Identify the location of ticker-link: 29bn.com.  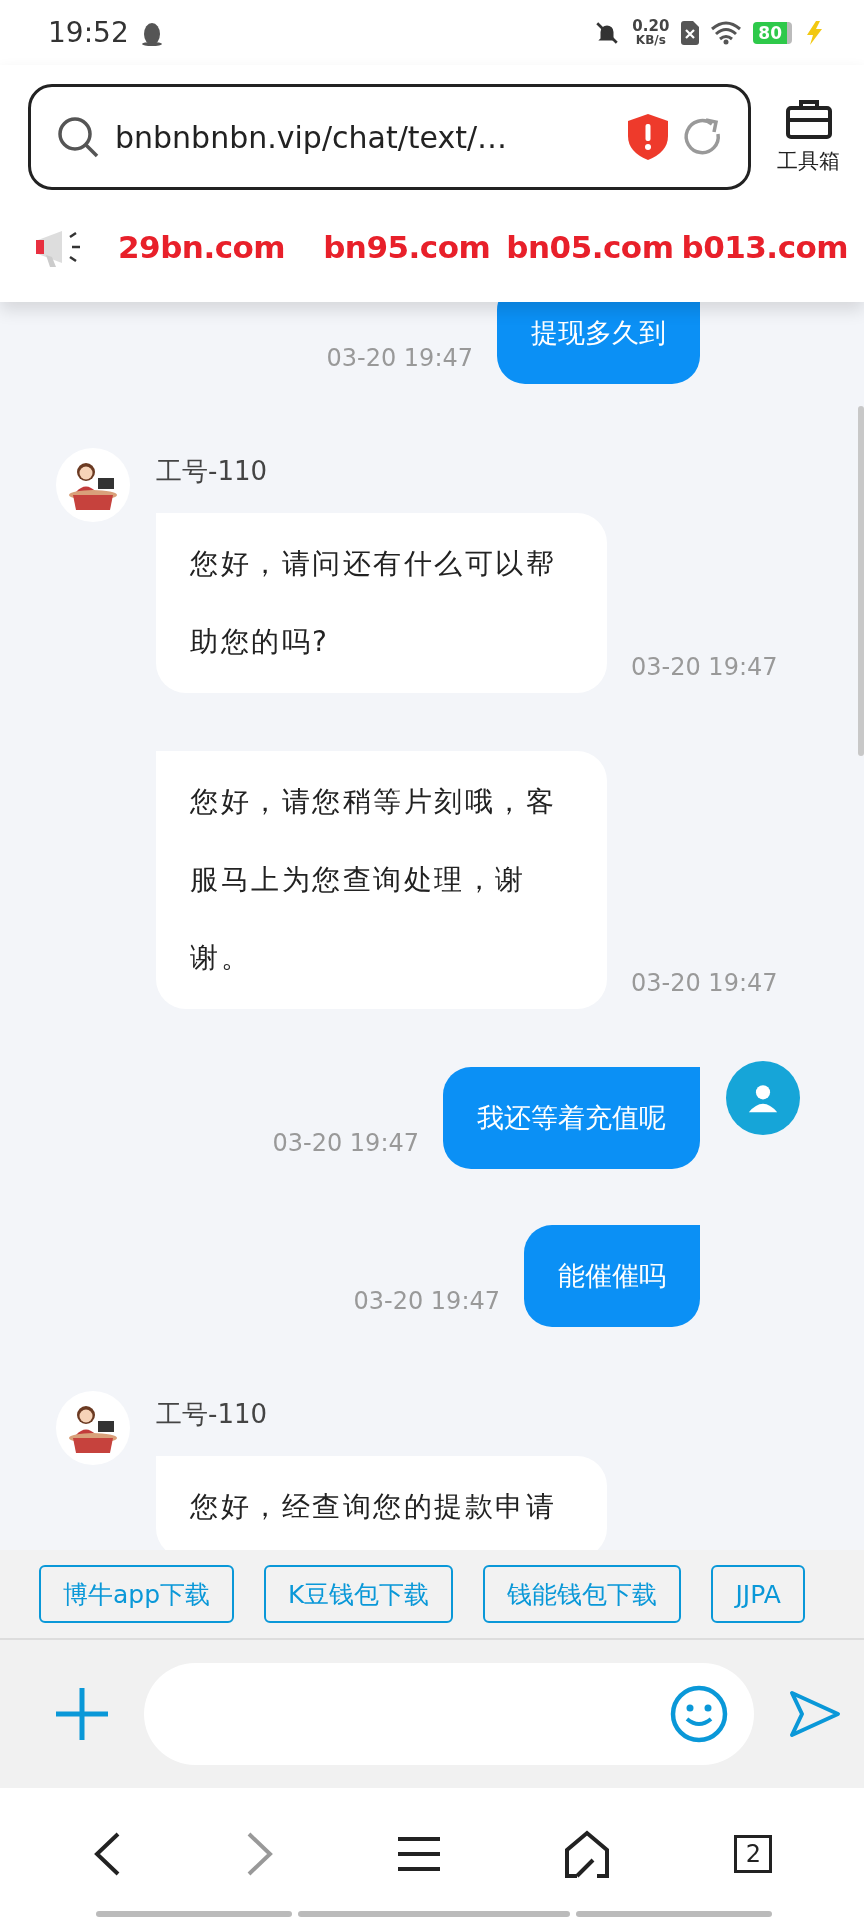
(202, 247).